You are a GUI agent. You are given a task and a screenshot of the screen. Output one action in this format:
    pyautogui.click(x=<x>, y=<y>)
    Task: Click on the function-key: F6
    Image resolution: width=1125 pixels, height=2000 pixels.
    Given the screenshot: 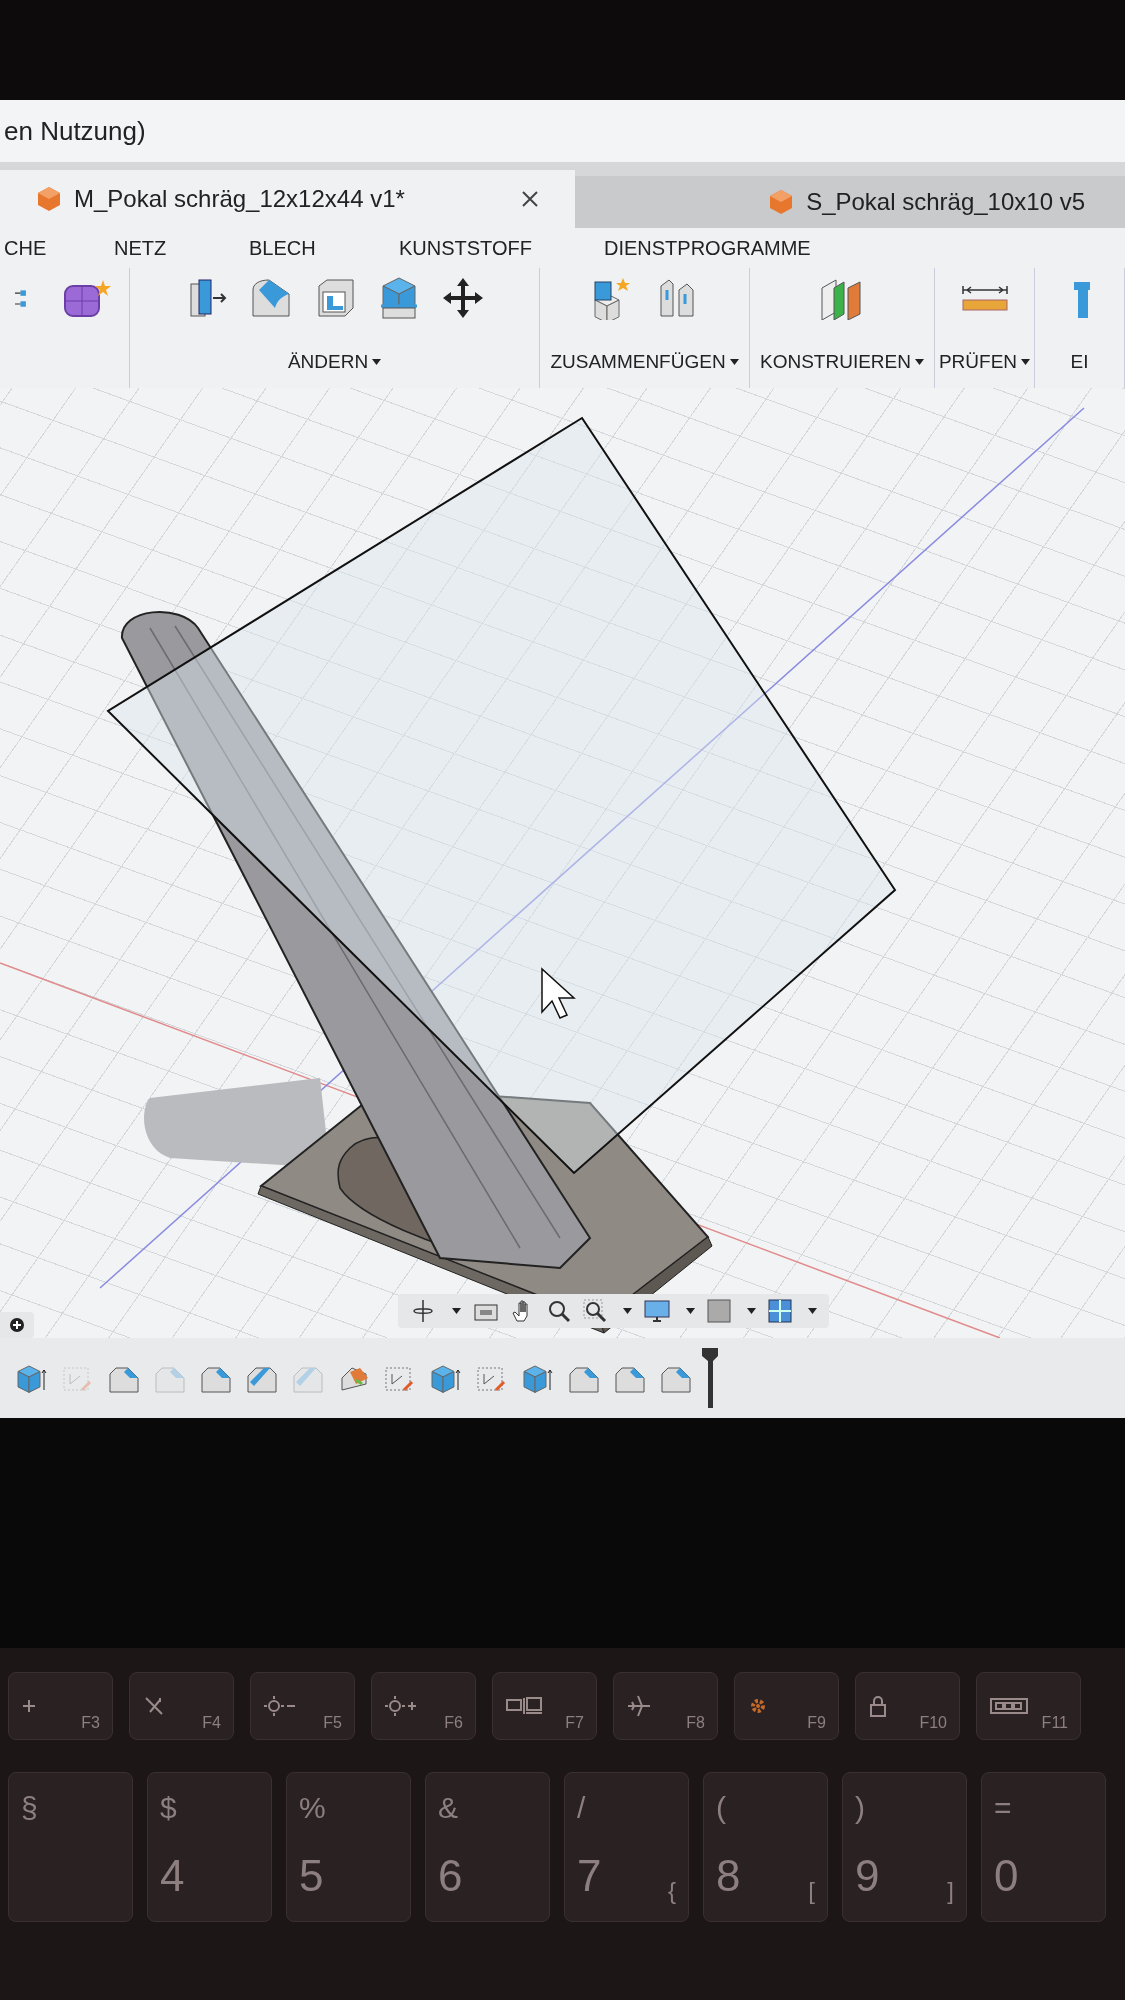 What is the action you would take?
    pyautogui.click(x=423, y=1706)
    